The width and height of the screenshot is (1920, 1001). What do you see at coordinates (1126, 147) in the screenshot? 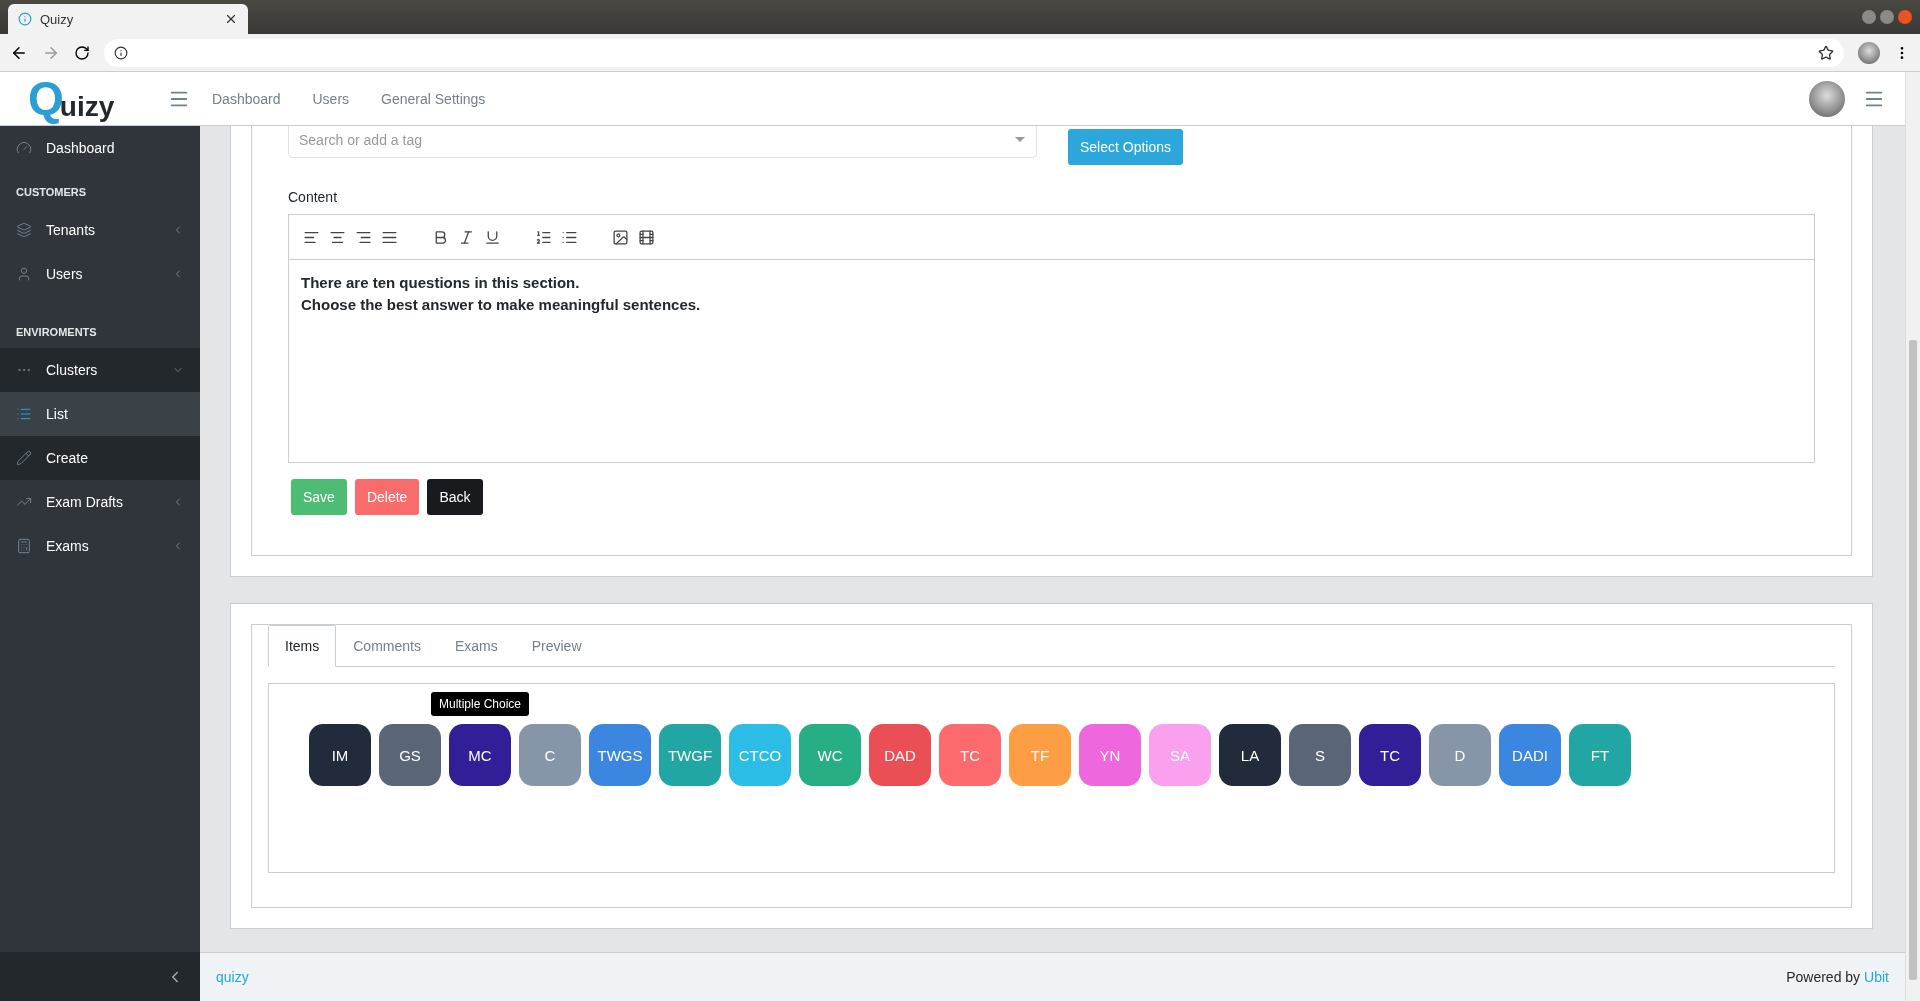
I see `select-options-button: Select Options` at bounding box center [1126, 147].